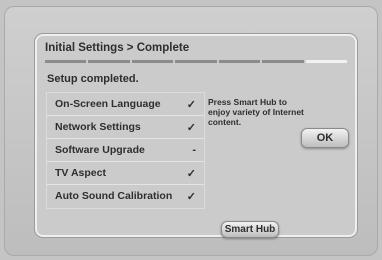  Describe the element at coordinates (250, 229) in the screenshot. I see `smart-hub-button: Smart Hub` at that location.